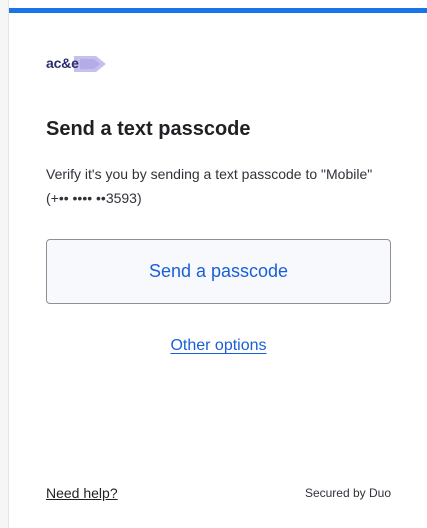 The image size is (427, 528). I want to click on accent-bar, so click(218, 10).